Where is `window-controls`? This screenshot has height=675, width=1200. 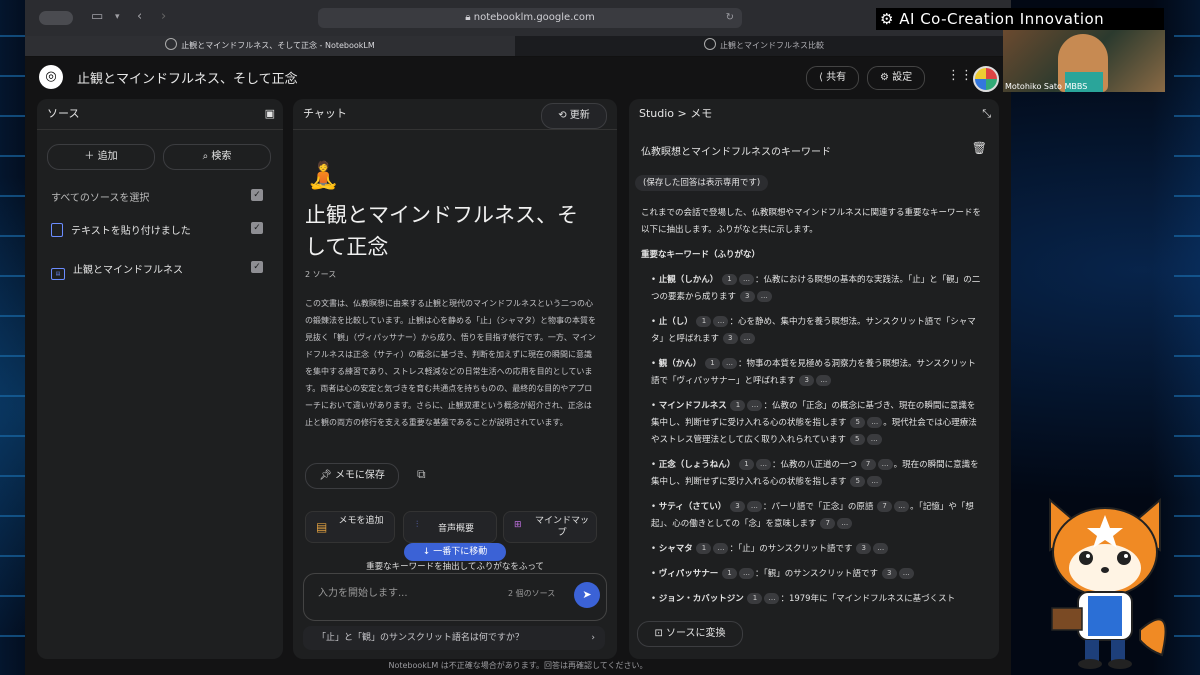
window-controls is located at coordinates (56, 18).